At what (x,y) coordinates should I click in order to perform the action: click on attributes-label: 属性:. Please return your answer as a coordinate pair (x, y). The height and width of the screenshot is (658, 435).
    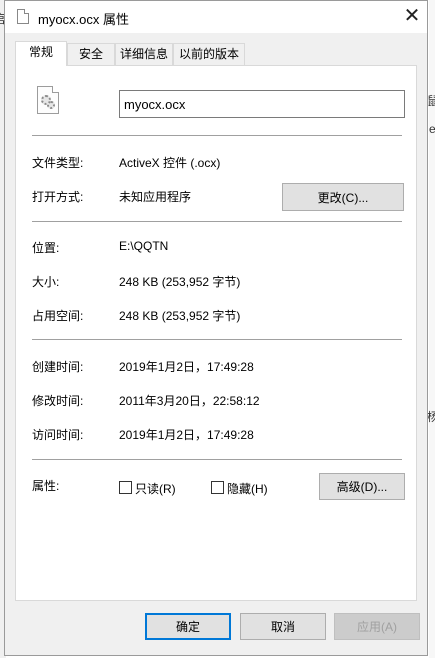
    Looking at the image, I should click on (46, 486).